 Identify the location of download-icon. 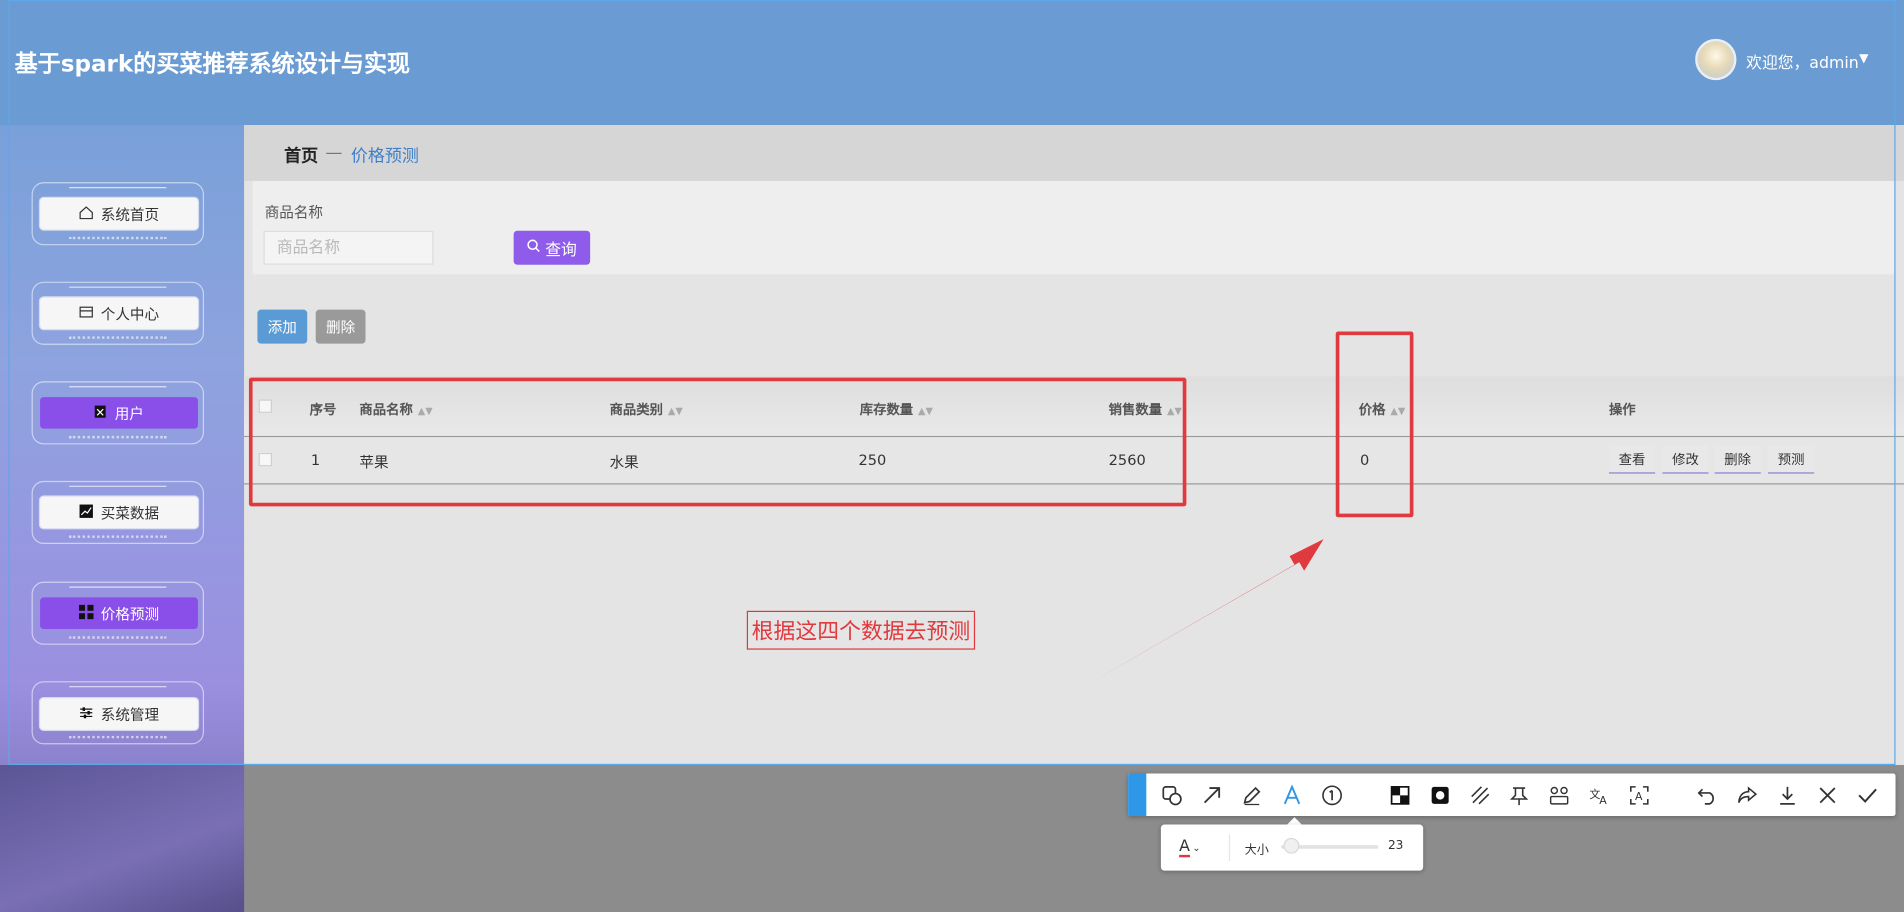
(1787, 795).